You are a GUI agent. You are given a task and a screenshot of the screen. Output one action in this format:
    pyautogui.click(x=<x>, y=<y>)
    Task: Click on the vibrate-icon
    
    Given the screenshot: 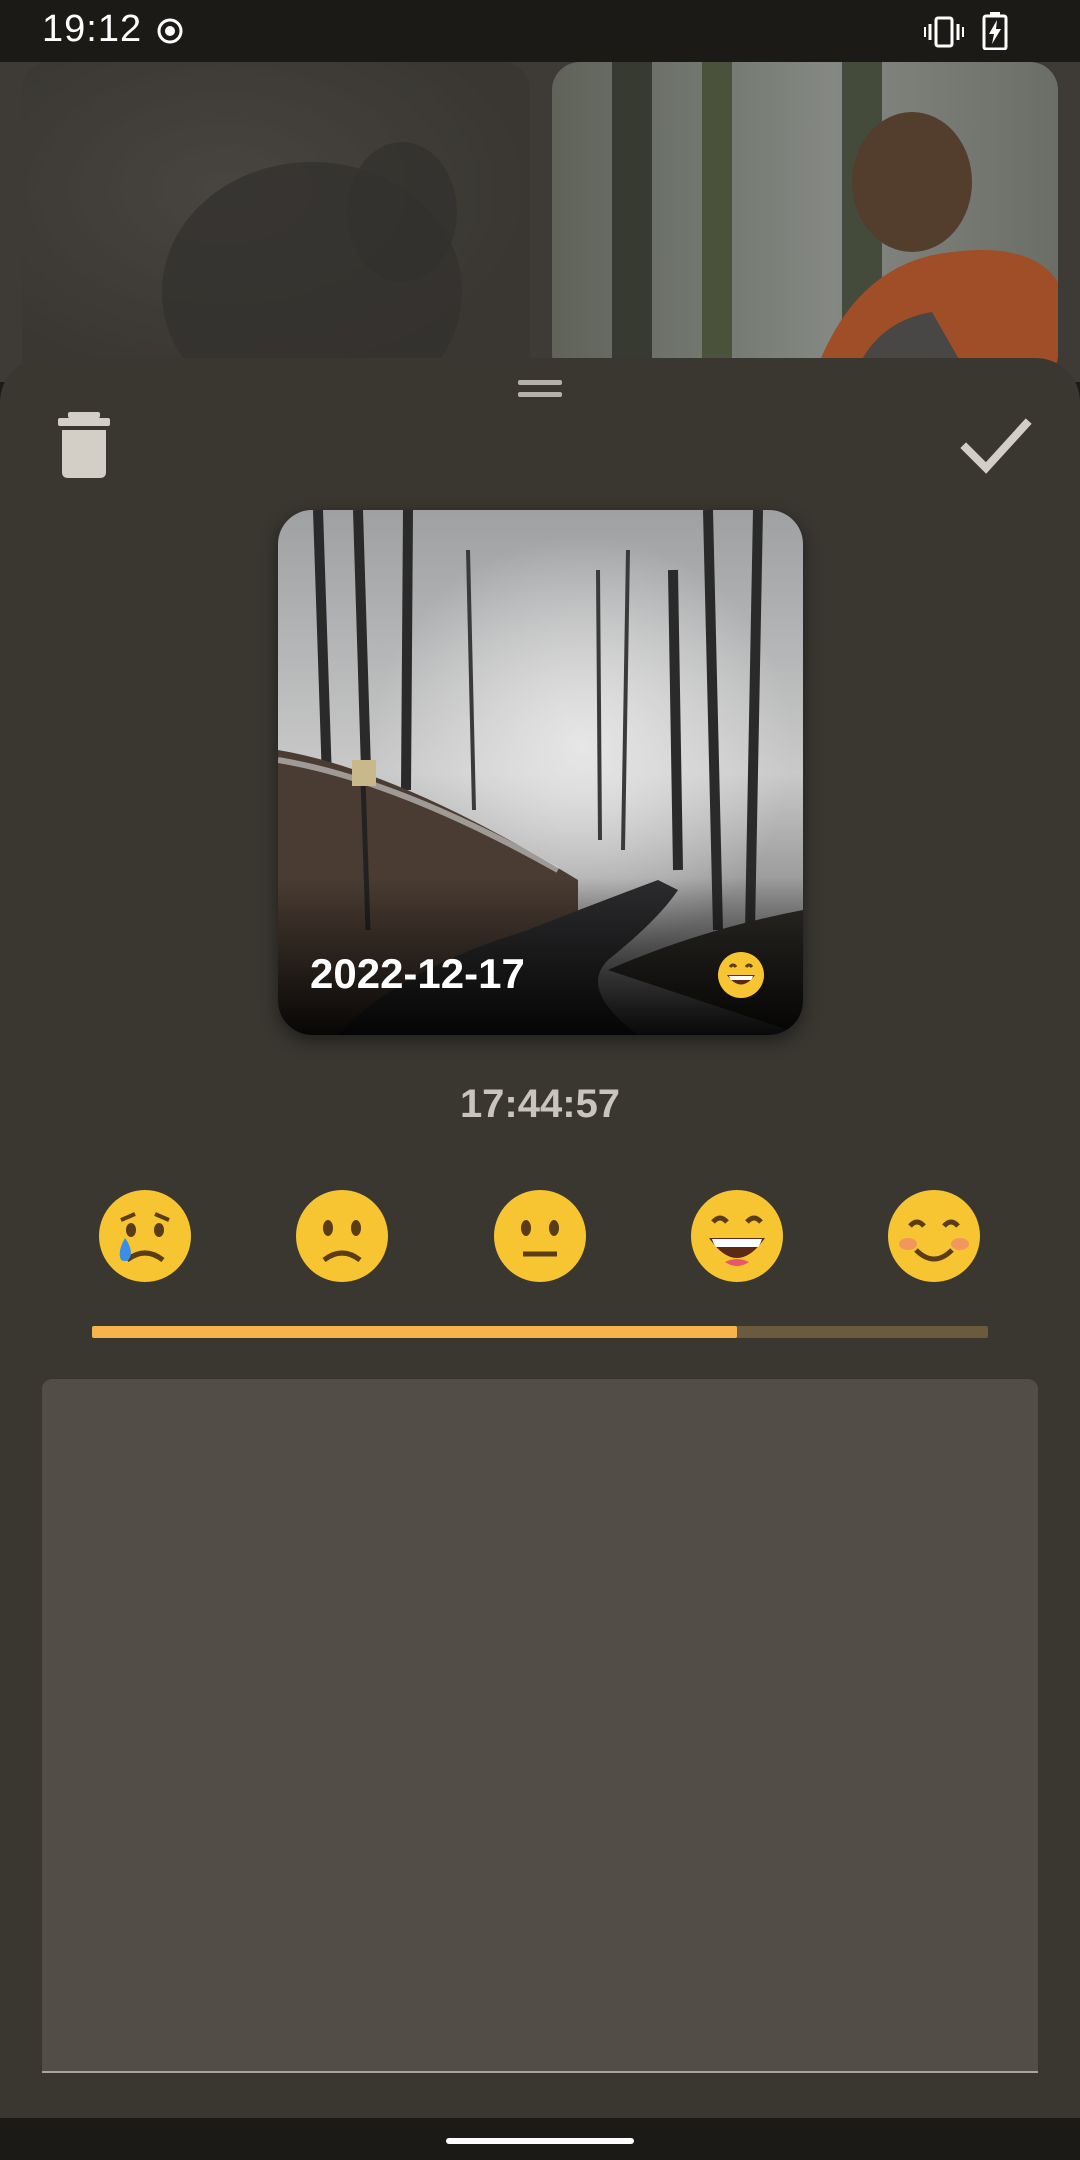 What is the action you would take?
    pyautogui.click(x=944, y=32)
    